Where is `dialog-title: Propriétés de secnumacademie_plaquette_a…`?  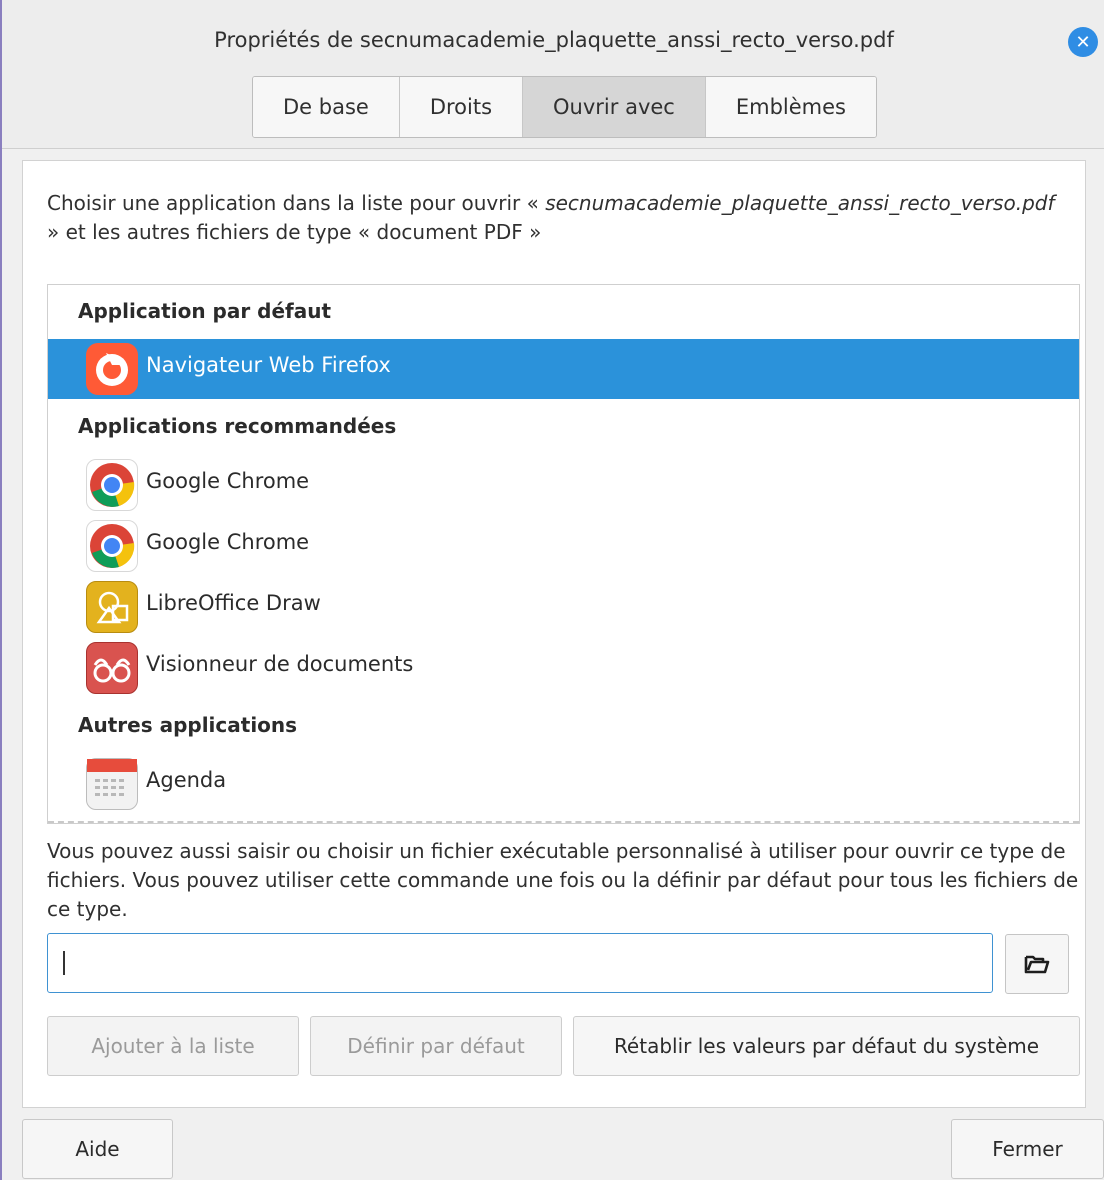
dialog-title: Propriétés de secnumacademie_plaquette_a… is located at coordinates (554, 40).